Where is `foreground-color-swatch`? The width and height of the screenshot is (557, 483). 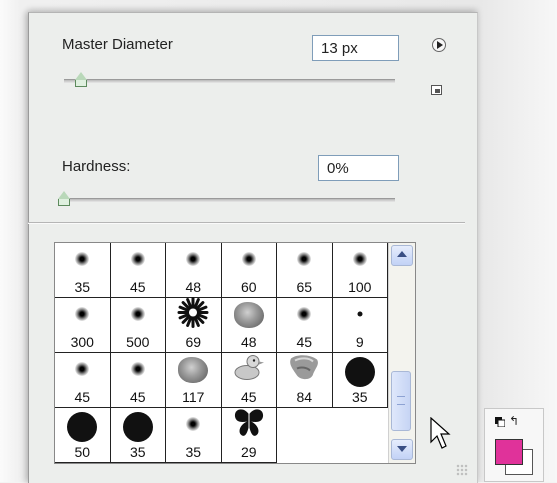 foreground-color-swatch is located at coordinates (509, 452).